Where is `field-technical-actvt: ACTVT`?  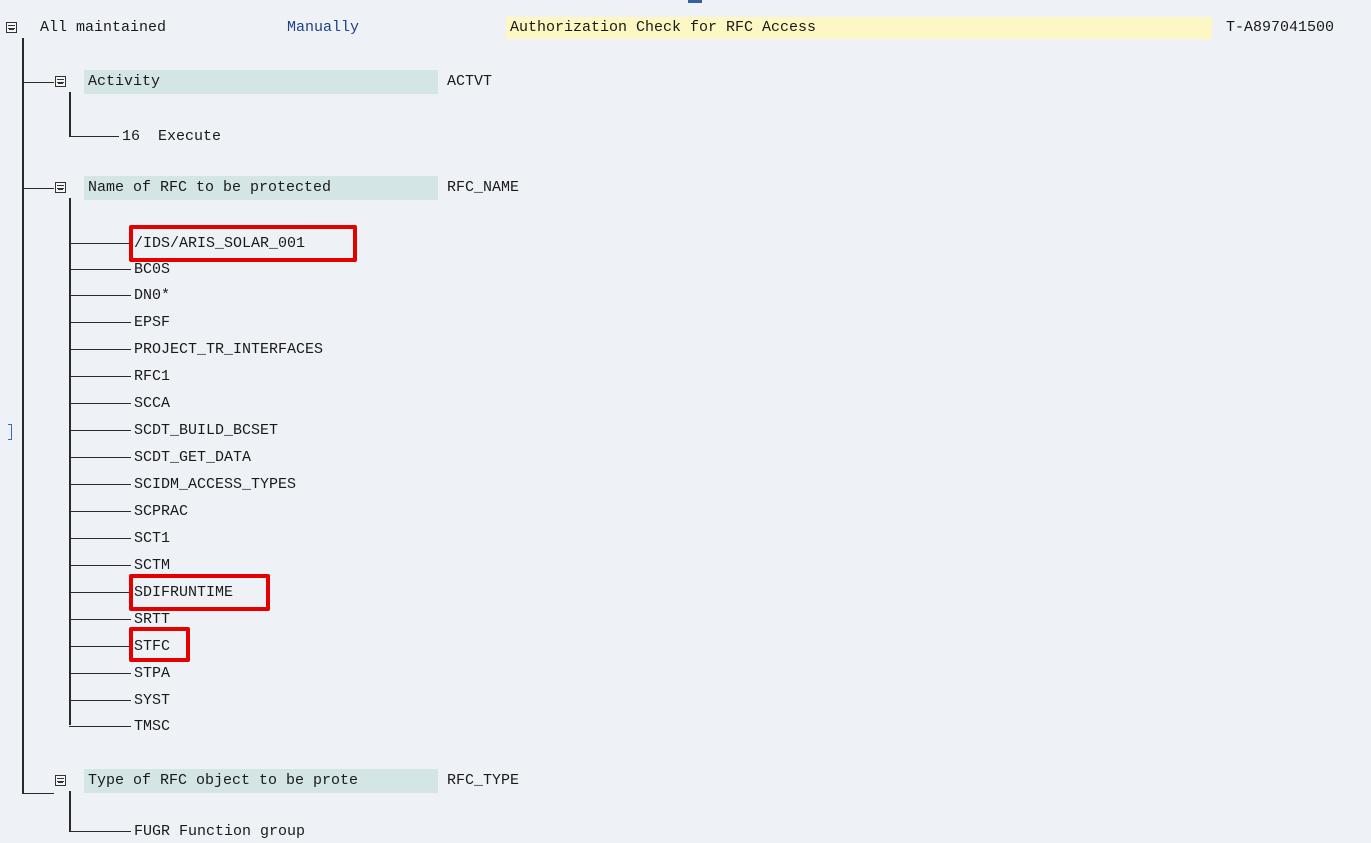
field-technical-actvt: ACTVT is located at coordinates (470, 81).